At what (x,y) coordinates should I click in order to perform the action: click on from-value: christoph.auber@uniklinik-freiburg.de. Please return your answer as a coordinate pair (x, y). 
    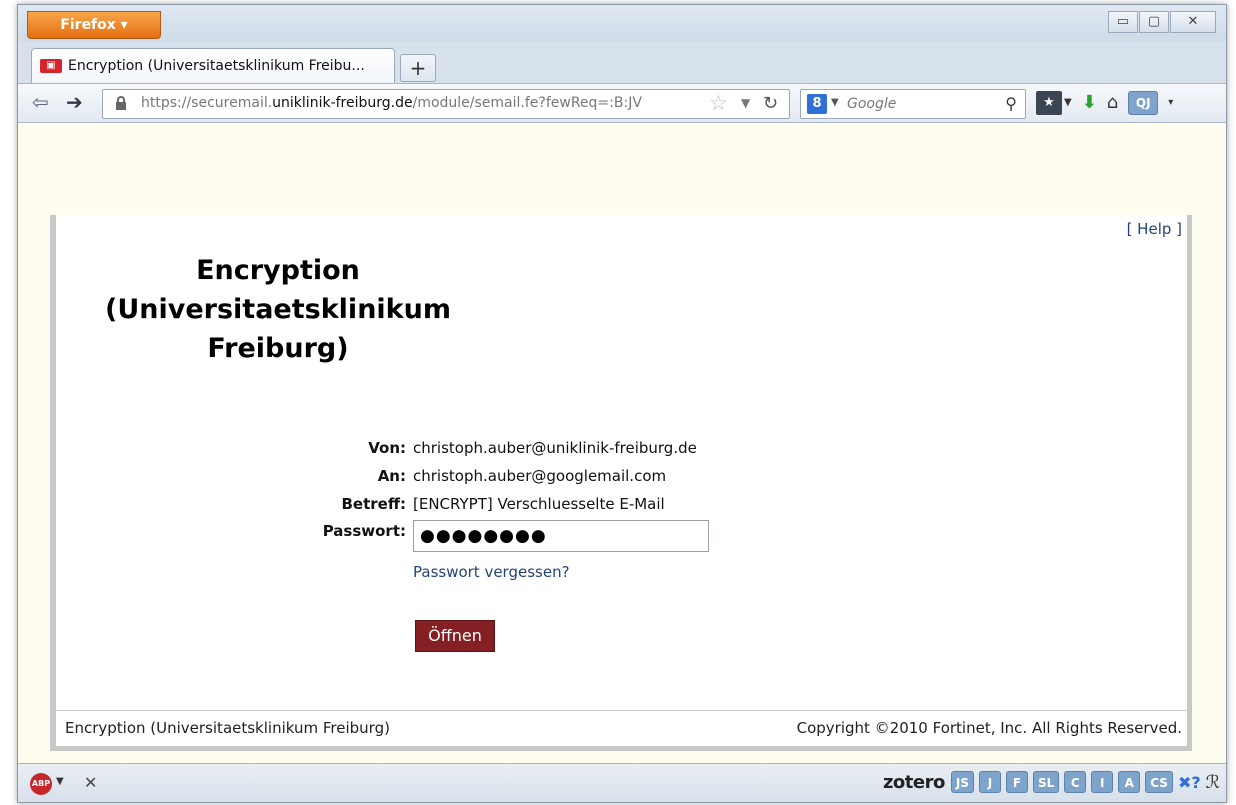
    Looking at the image, I should click on (555, 448).